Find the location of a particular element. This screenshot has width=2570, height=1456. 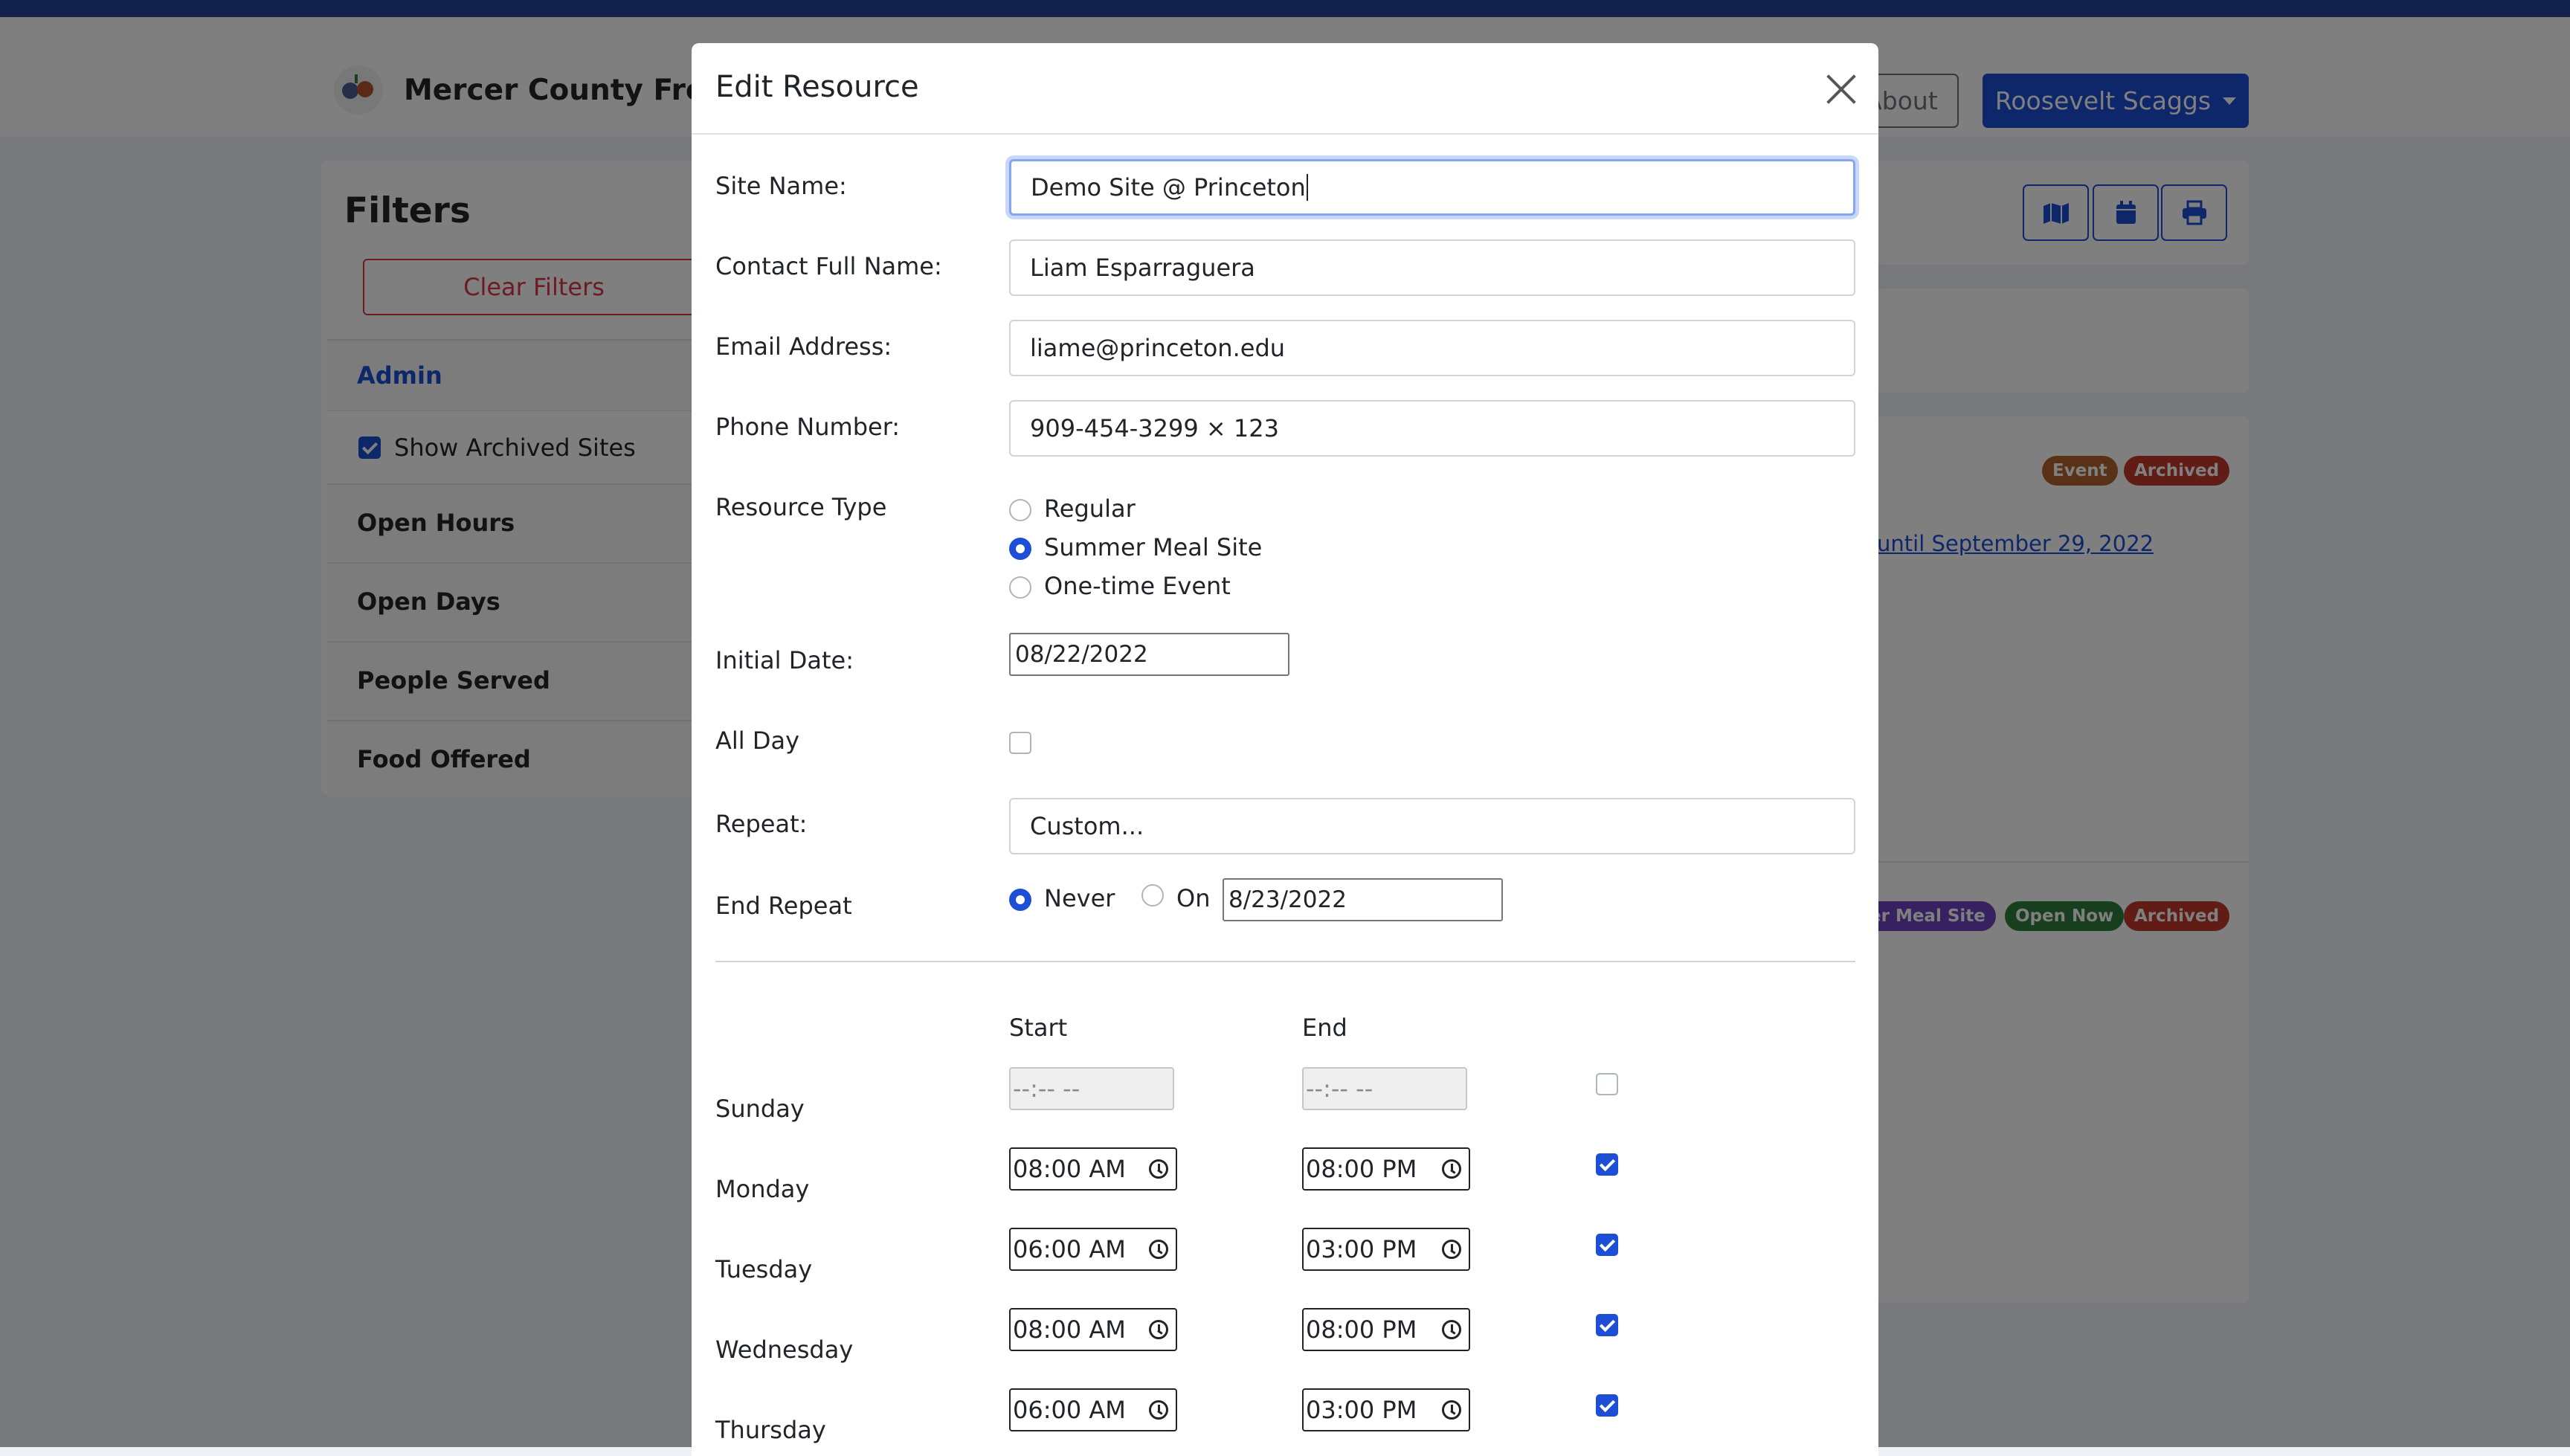

monday-enabled-checkbox is located at coordinates (1607, 1164).